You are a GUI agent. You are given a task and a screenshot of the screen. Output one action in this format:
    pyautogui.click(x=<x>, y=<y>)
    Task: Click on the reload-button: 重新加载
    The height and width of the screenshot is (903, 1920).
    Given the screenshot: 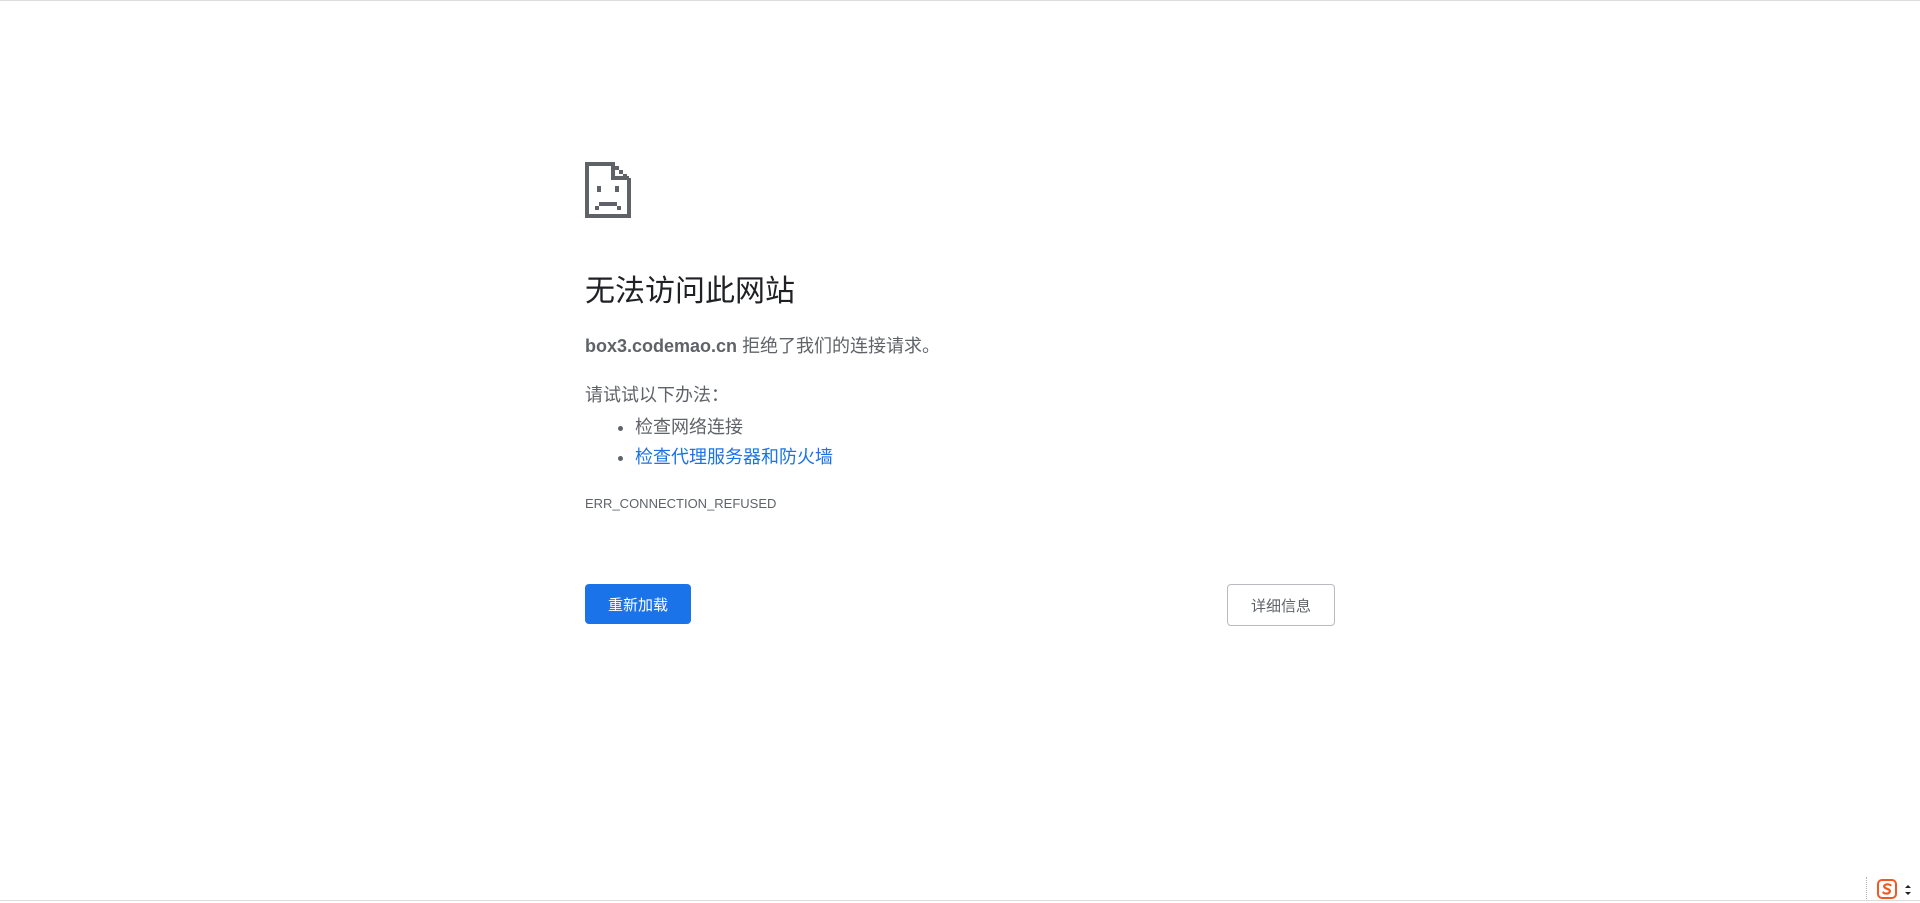 What is the action you would take?
    pyautogui.click(x=638, y=604)
    